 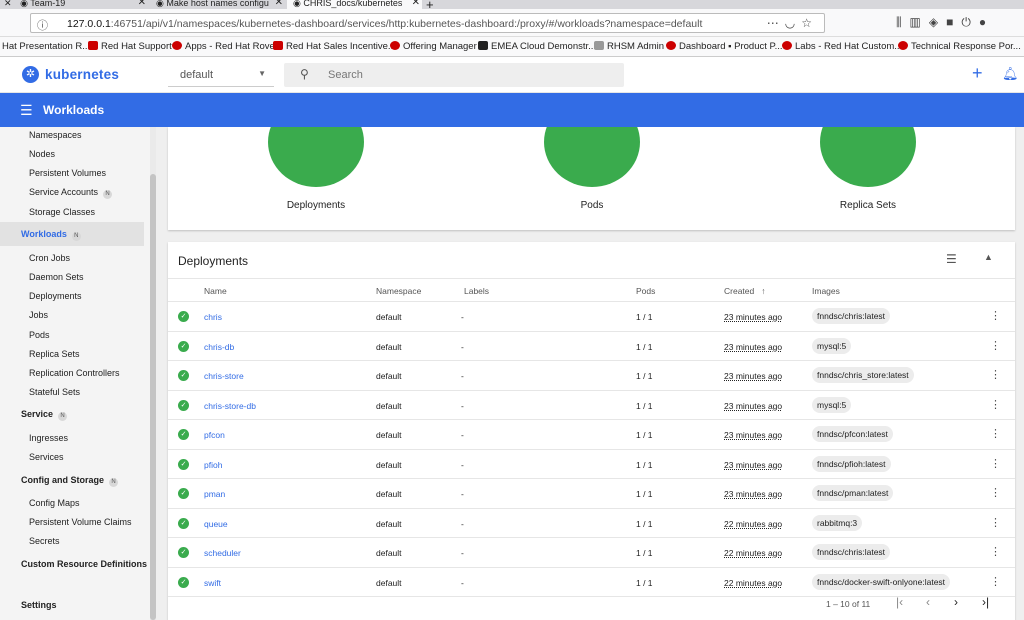 I want to click on create-icon: +, so click(x=977, y=73).